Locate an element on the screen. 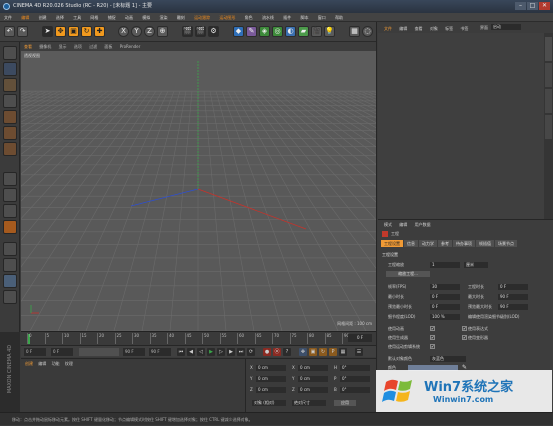 The width and height of the screenshot is (553, 426). menu-pipeline: 流水线 is located at coordinates (268, 17).